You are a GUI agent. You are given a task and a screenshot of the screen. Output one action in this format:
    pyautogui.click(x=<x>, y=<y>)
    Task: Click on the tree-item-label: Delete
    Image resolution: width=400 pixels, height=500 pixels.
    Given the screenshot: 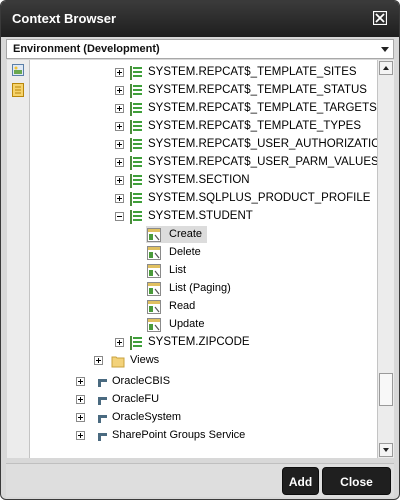 What is the action you would take?
    pyautogui.click(x=185, y=252)
    